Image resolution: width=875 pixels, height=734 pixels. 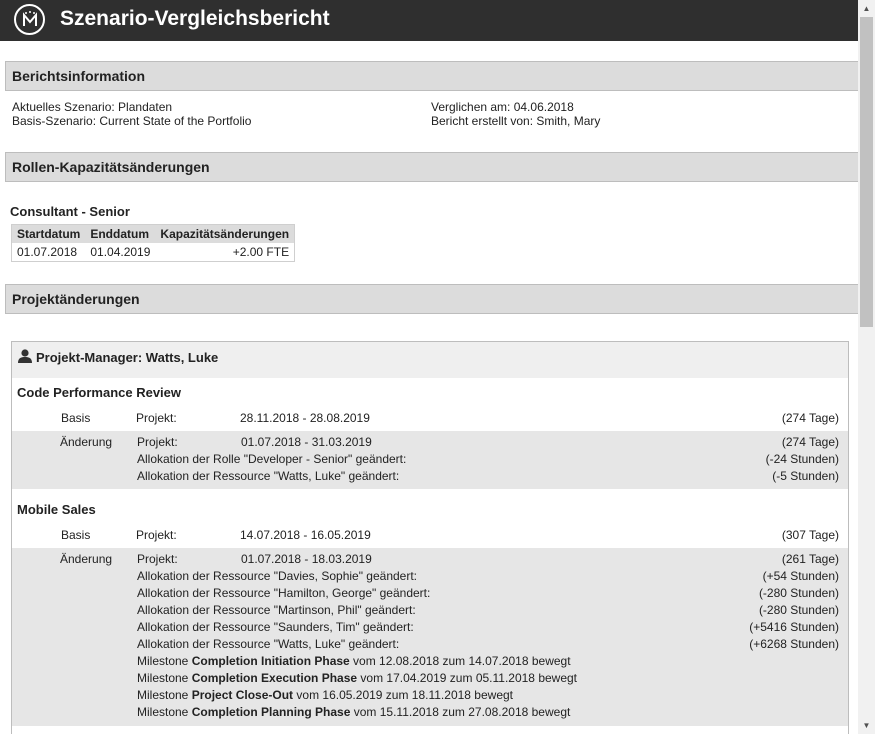 I want to click on column-header: Kapazitätsänderungen, so click(x=225, y=233).